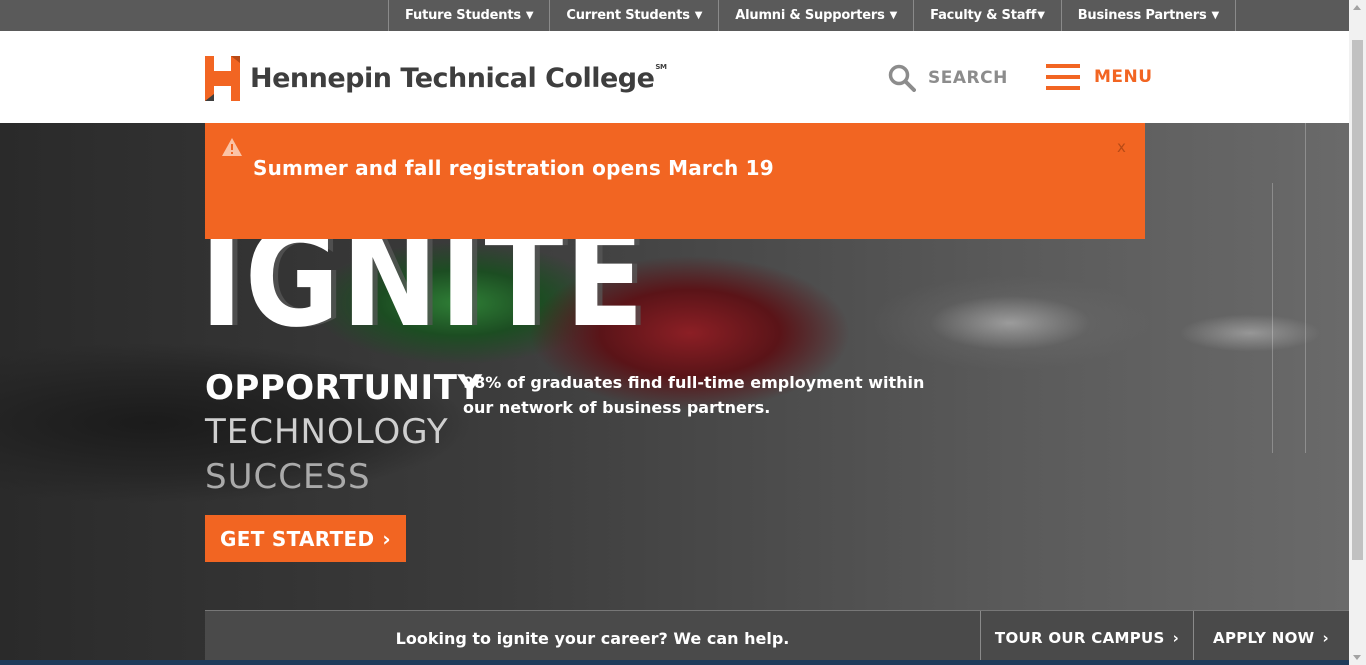 The image size is (1366, 665). I want to click on hero-keywords: OPPORTUNITY TECHNOLOGY SUCCESS, so click(344, 433).